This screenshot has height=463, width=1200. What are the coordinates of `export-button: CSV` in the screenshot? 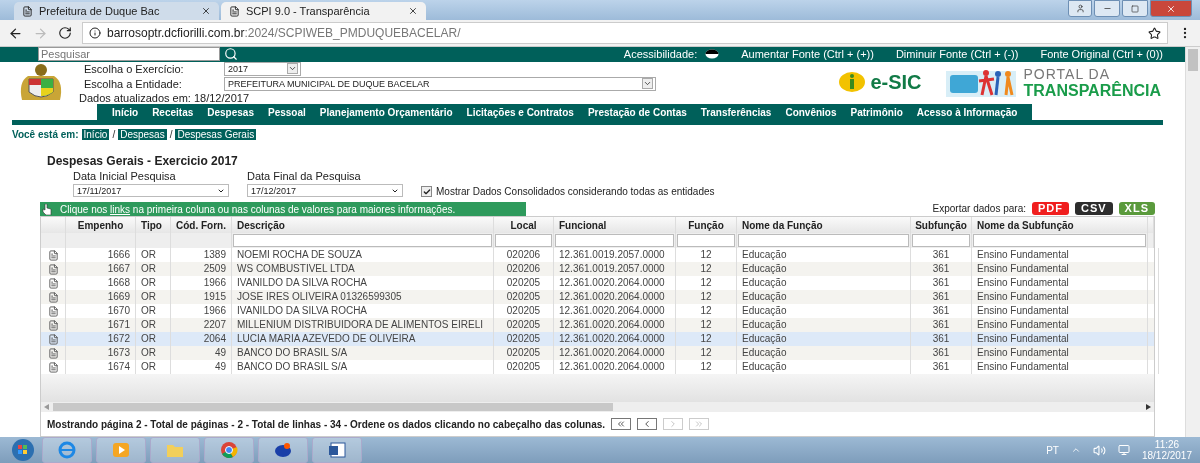 It's located at (1093, 208).